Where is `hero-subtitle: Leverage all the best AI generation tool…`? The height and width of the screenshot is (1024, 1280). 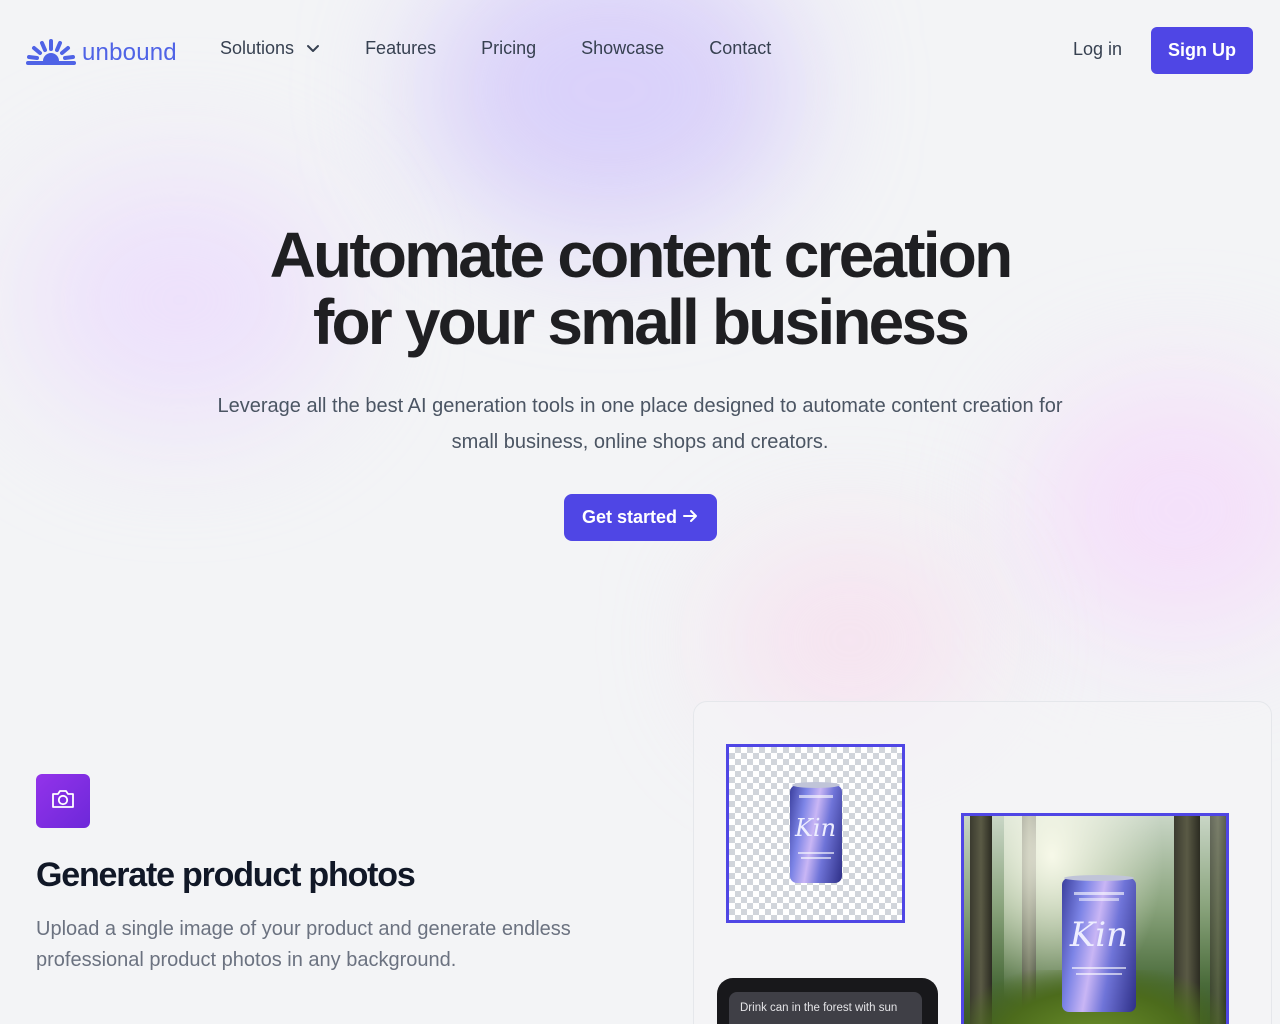
hero-subtitle: Leverage all the best AI generation tool… is located at coordinates (640, 424).